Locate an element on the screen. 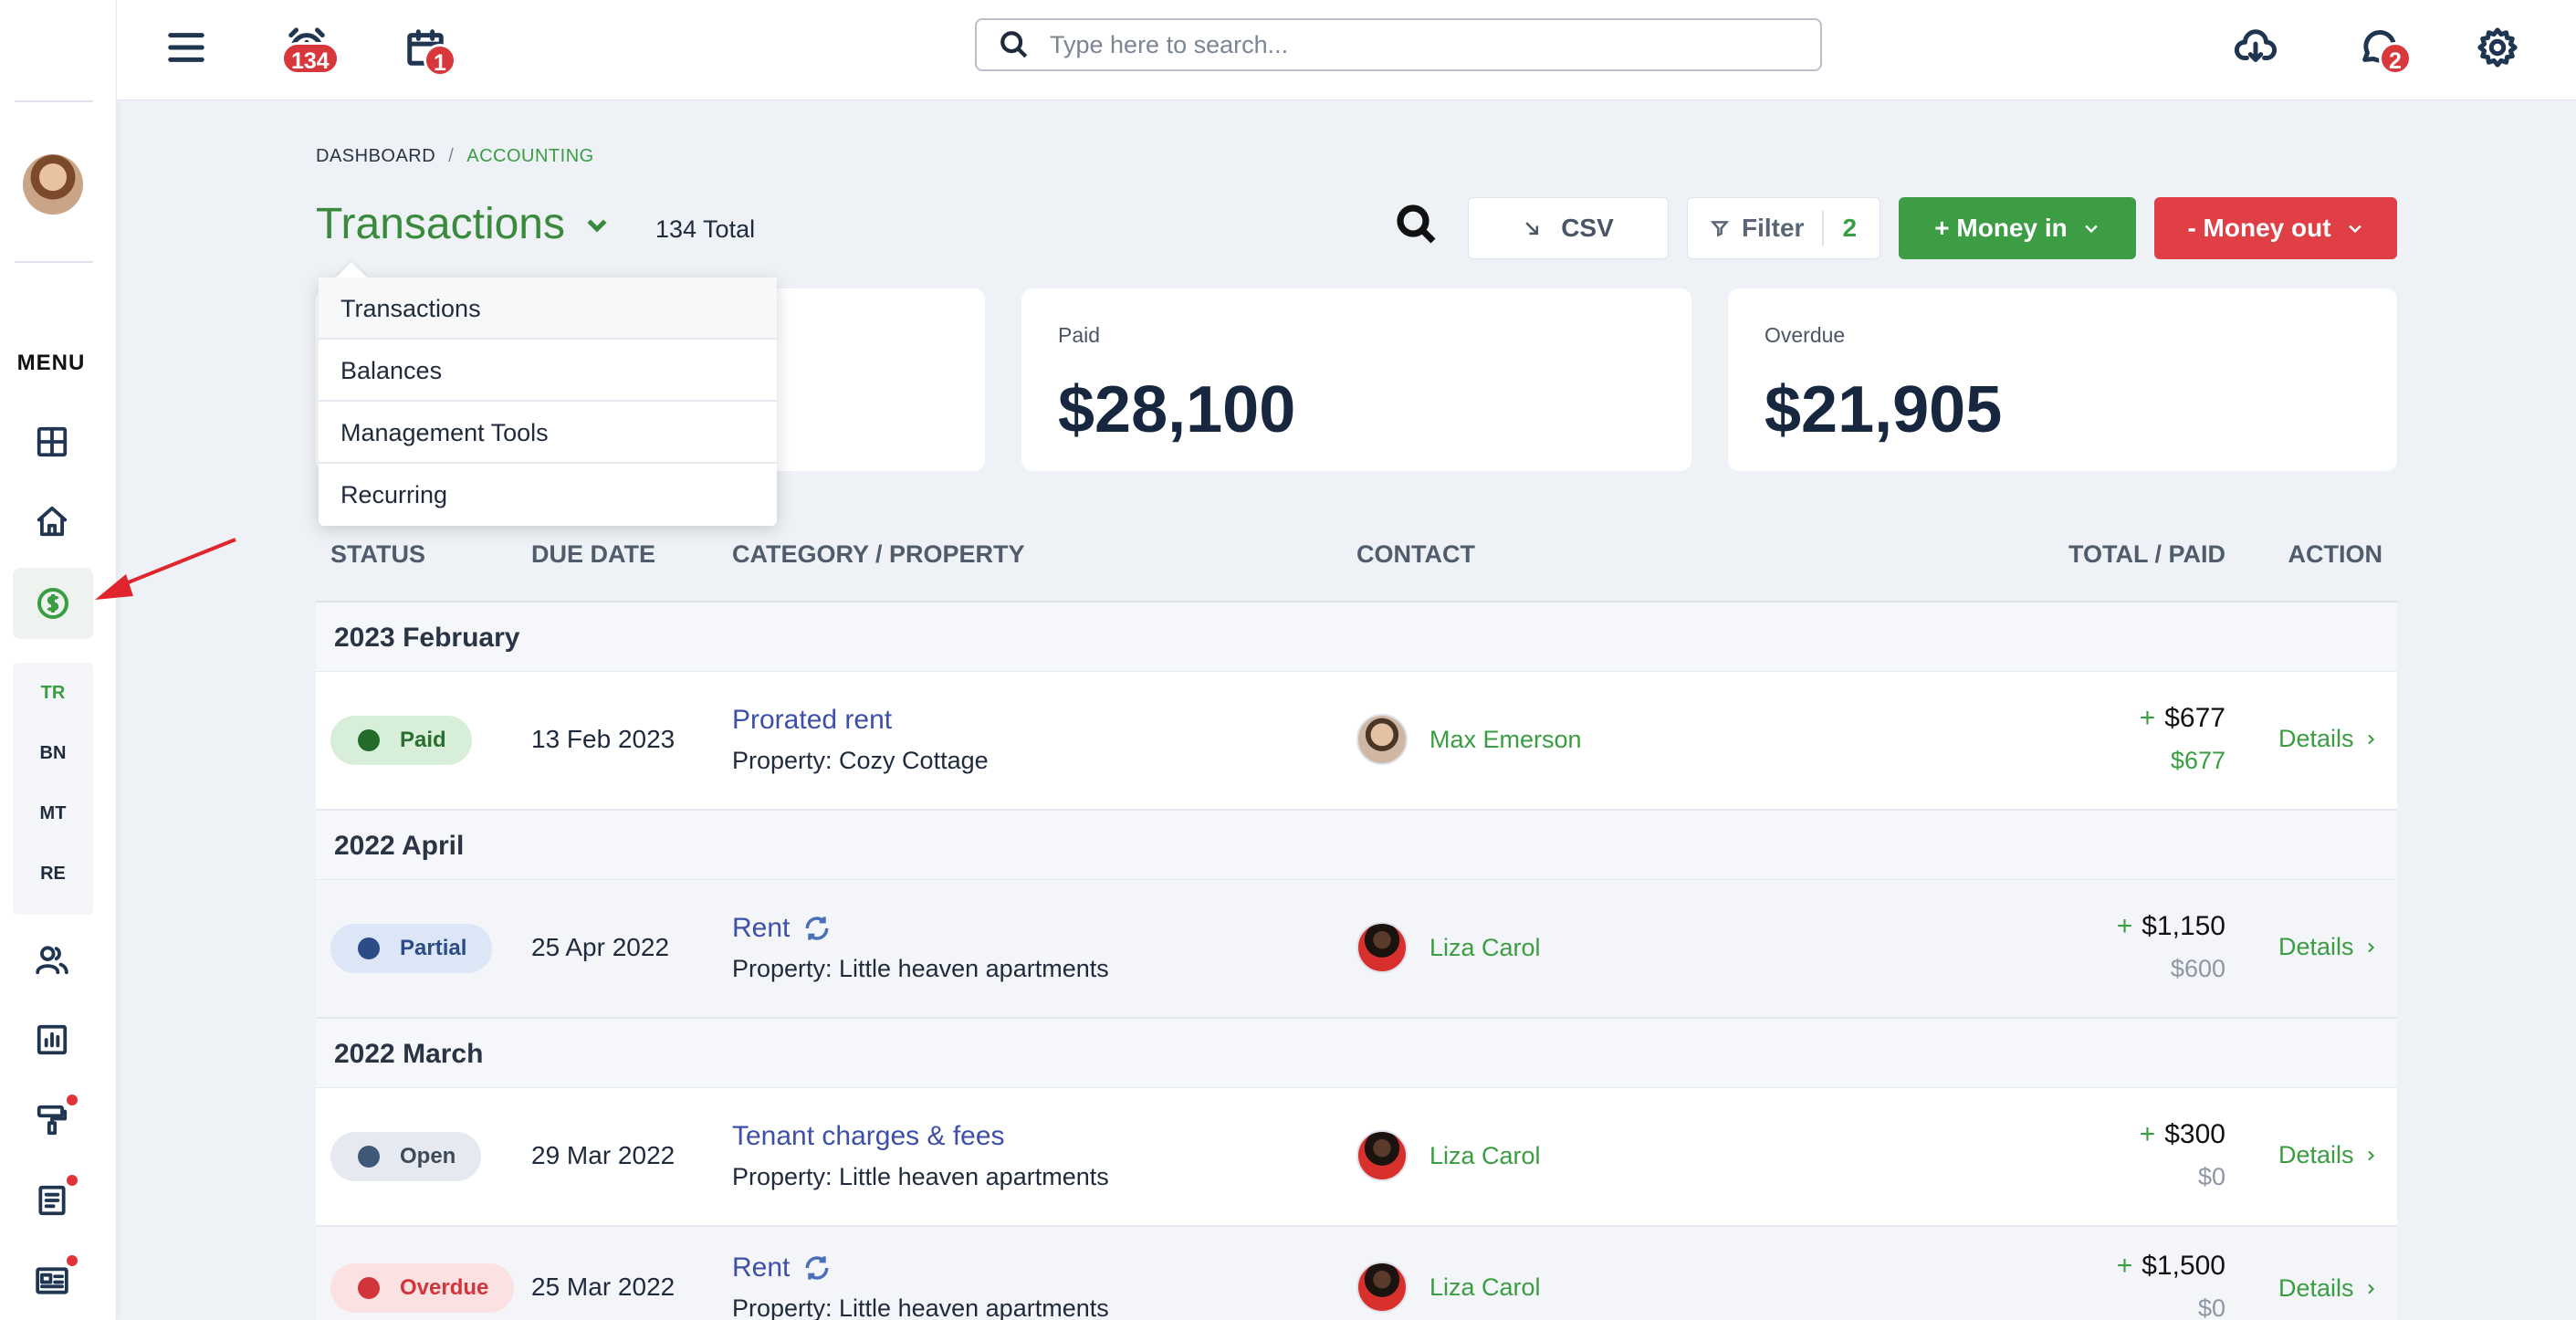 This screenshot has height=1320, width=2576. table-search-icon is located at coordinates (1418, 226).